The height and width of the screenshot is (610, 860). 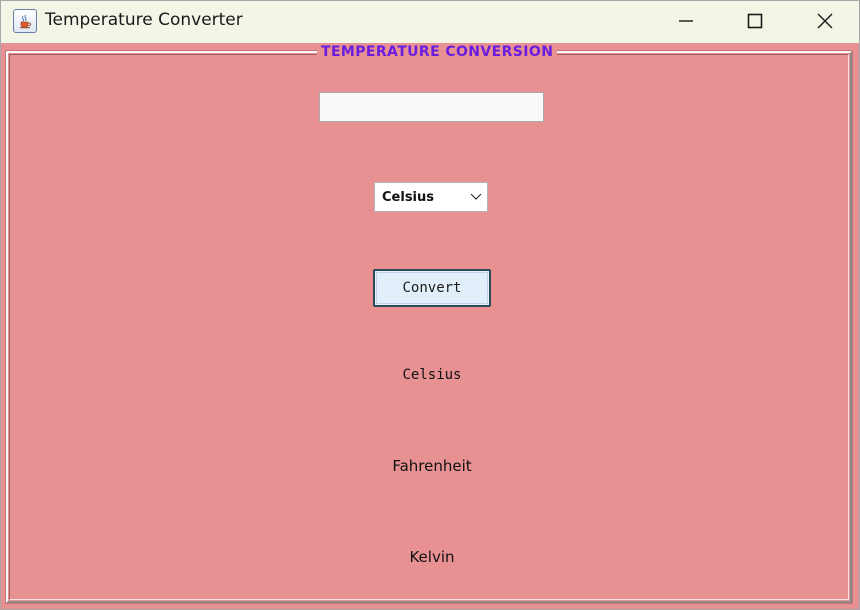 What do you see at coordinates (437, 52) in the screenshot?
I see `group-title: TEMPERATURE CONVERSION` at bounding box center [437, 52].